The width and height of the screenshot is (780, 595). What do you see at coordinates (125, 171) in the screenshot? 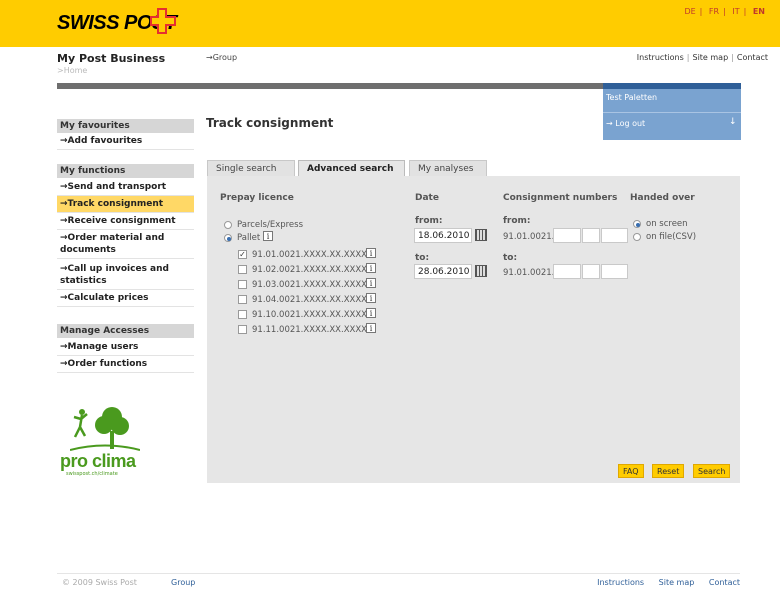
I see `functions-heading: My functions` at bounding box center [125, 171].